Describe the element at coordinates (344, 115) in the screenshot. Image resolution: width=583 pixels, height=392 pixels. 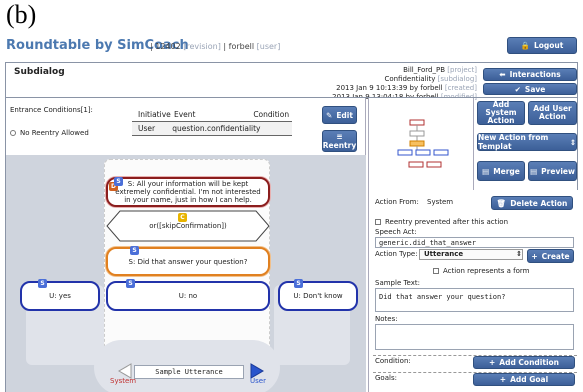
I see `edit-label: Edit` at that location.